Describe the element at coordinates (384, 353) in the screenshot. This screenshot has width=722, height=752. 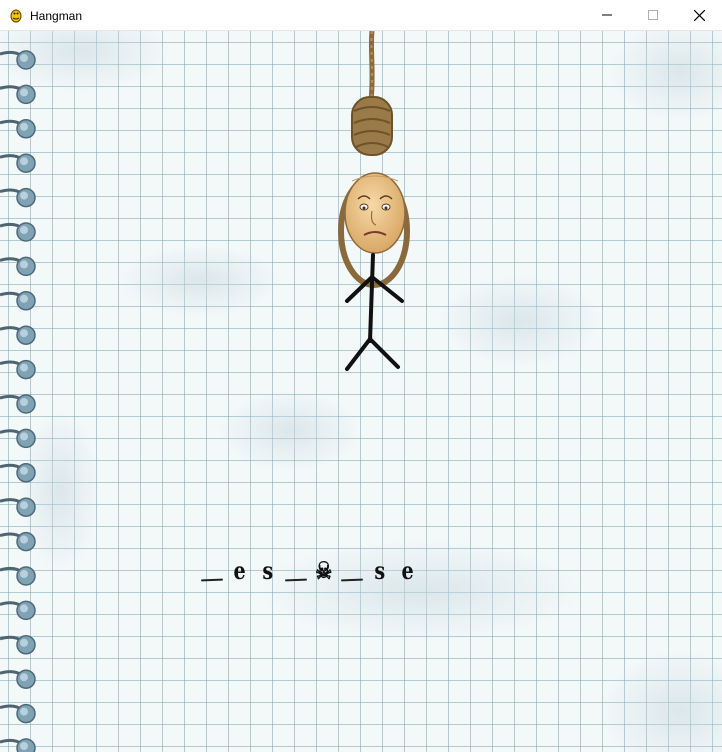
I see `right-leg` at that location.